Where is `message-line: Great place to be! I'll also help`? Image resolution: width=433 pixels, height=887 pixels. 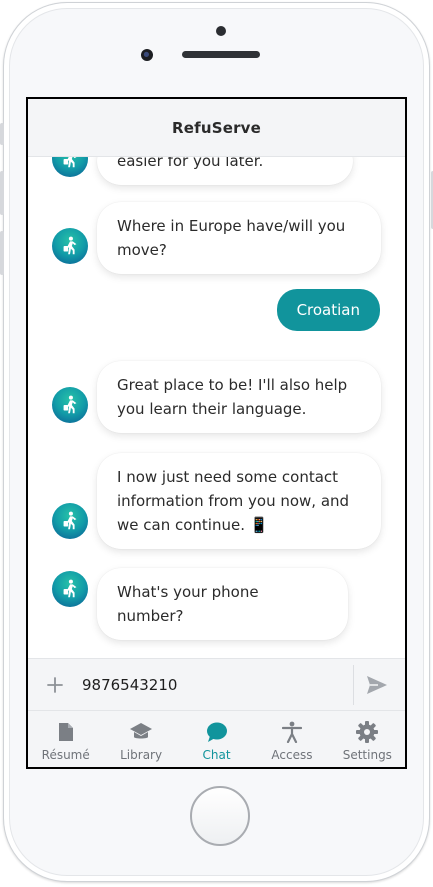
message-line: Great place to be! I'll also help is located at coordinates (232, 385).